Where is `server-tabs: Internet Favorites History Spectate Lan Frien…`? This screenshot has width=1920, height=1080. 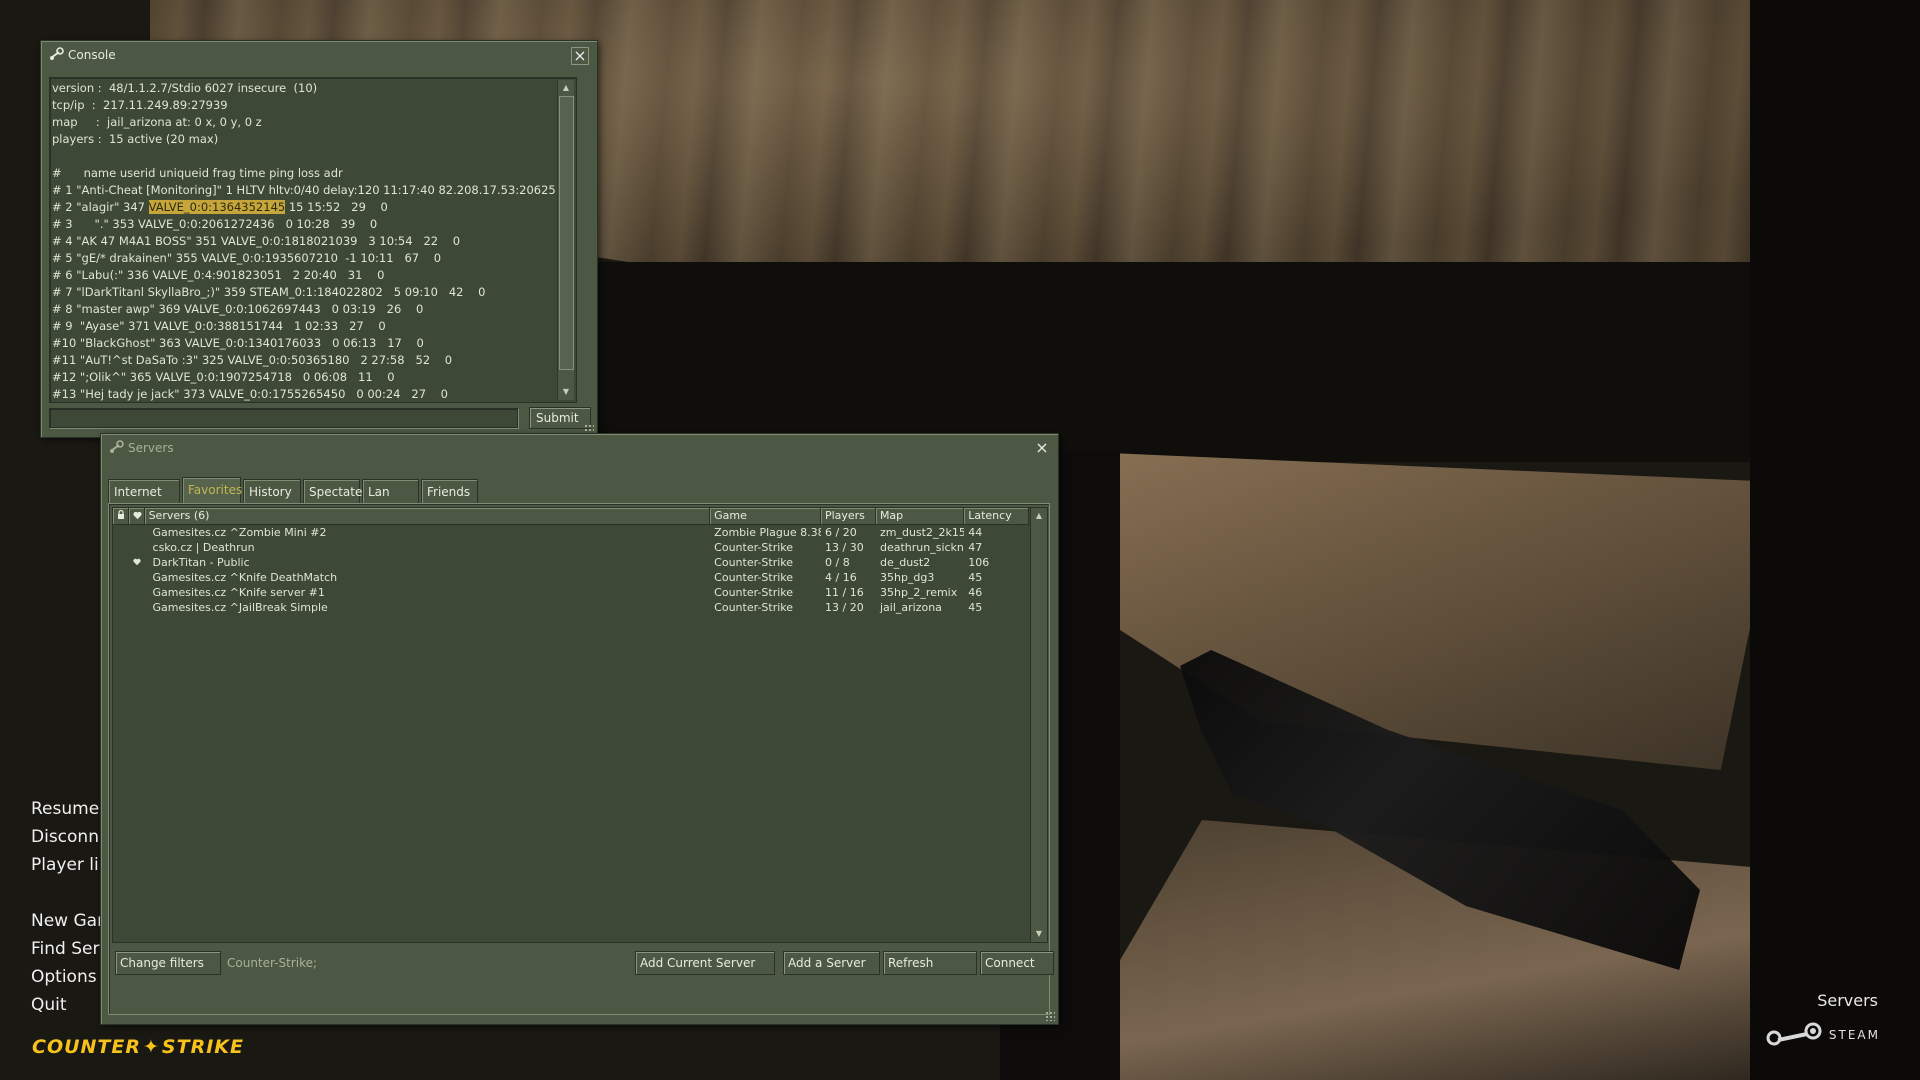 server-tabs: Internet Favorites History Spectate Lan Frien… is located at coordinates (294, 490).